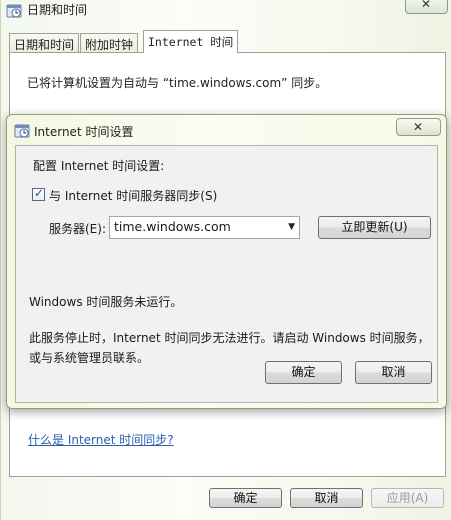 The width and height of the screenshot is (451, 520). Describe the element at coordinates (133, 195) in the screenshot. I see `sync-checkbox-label: 与 Internet 时间服务器同步(S)` at that location.